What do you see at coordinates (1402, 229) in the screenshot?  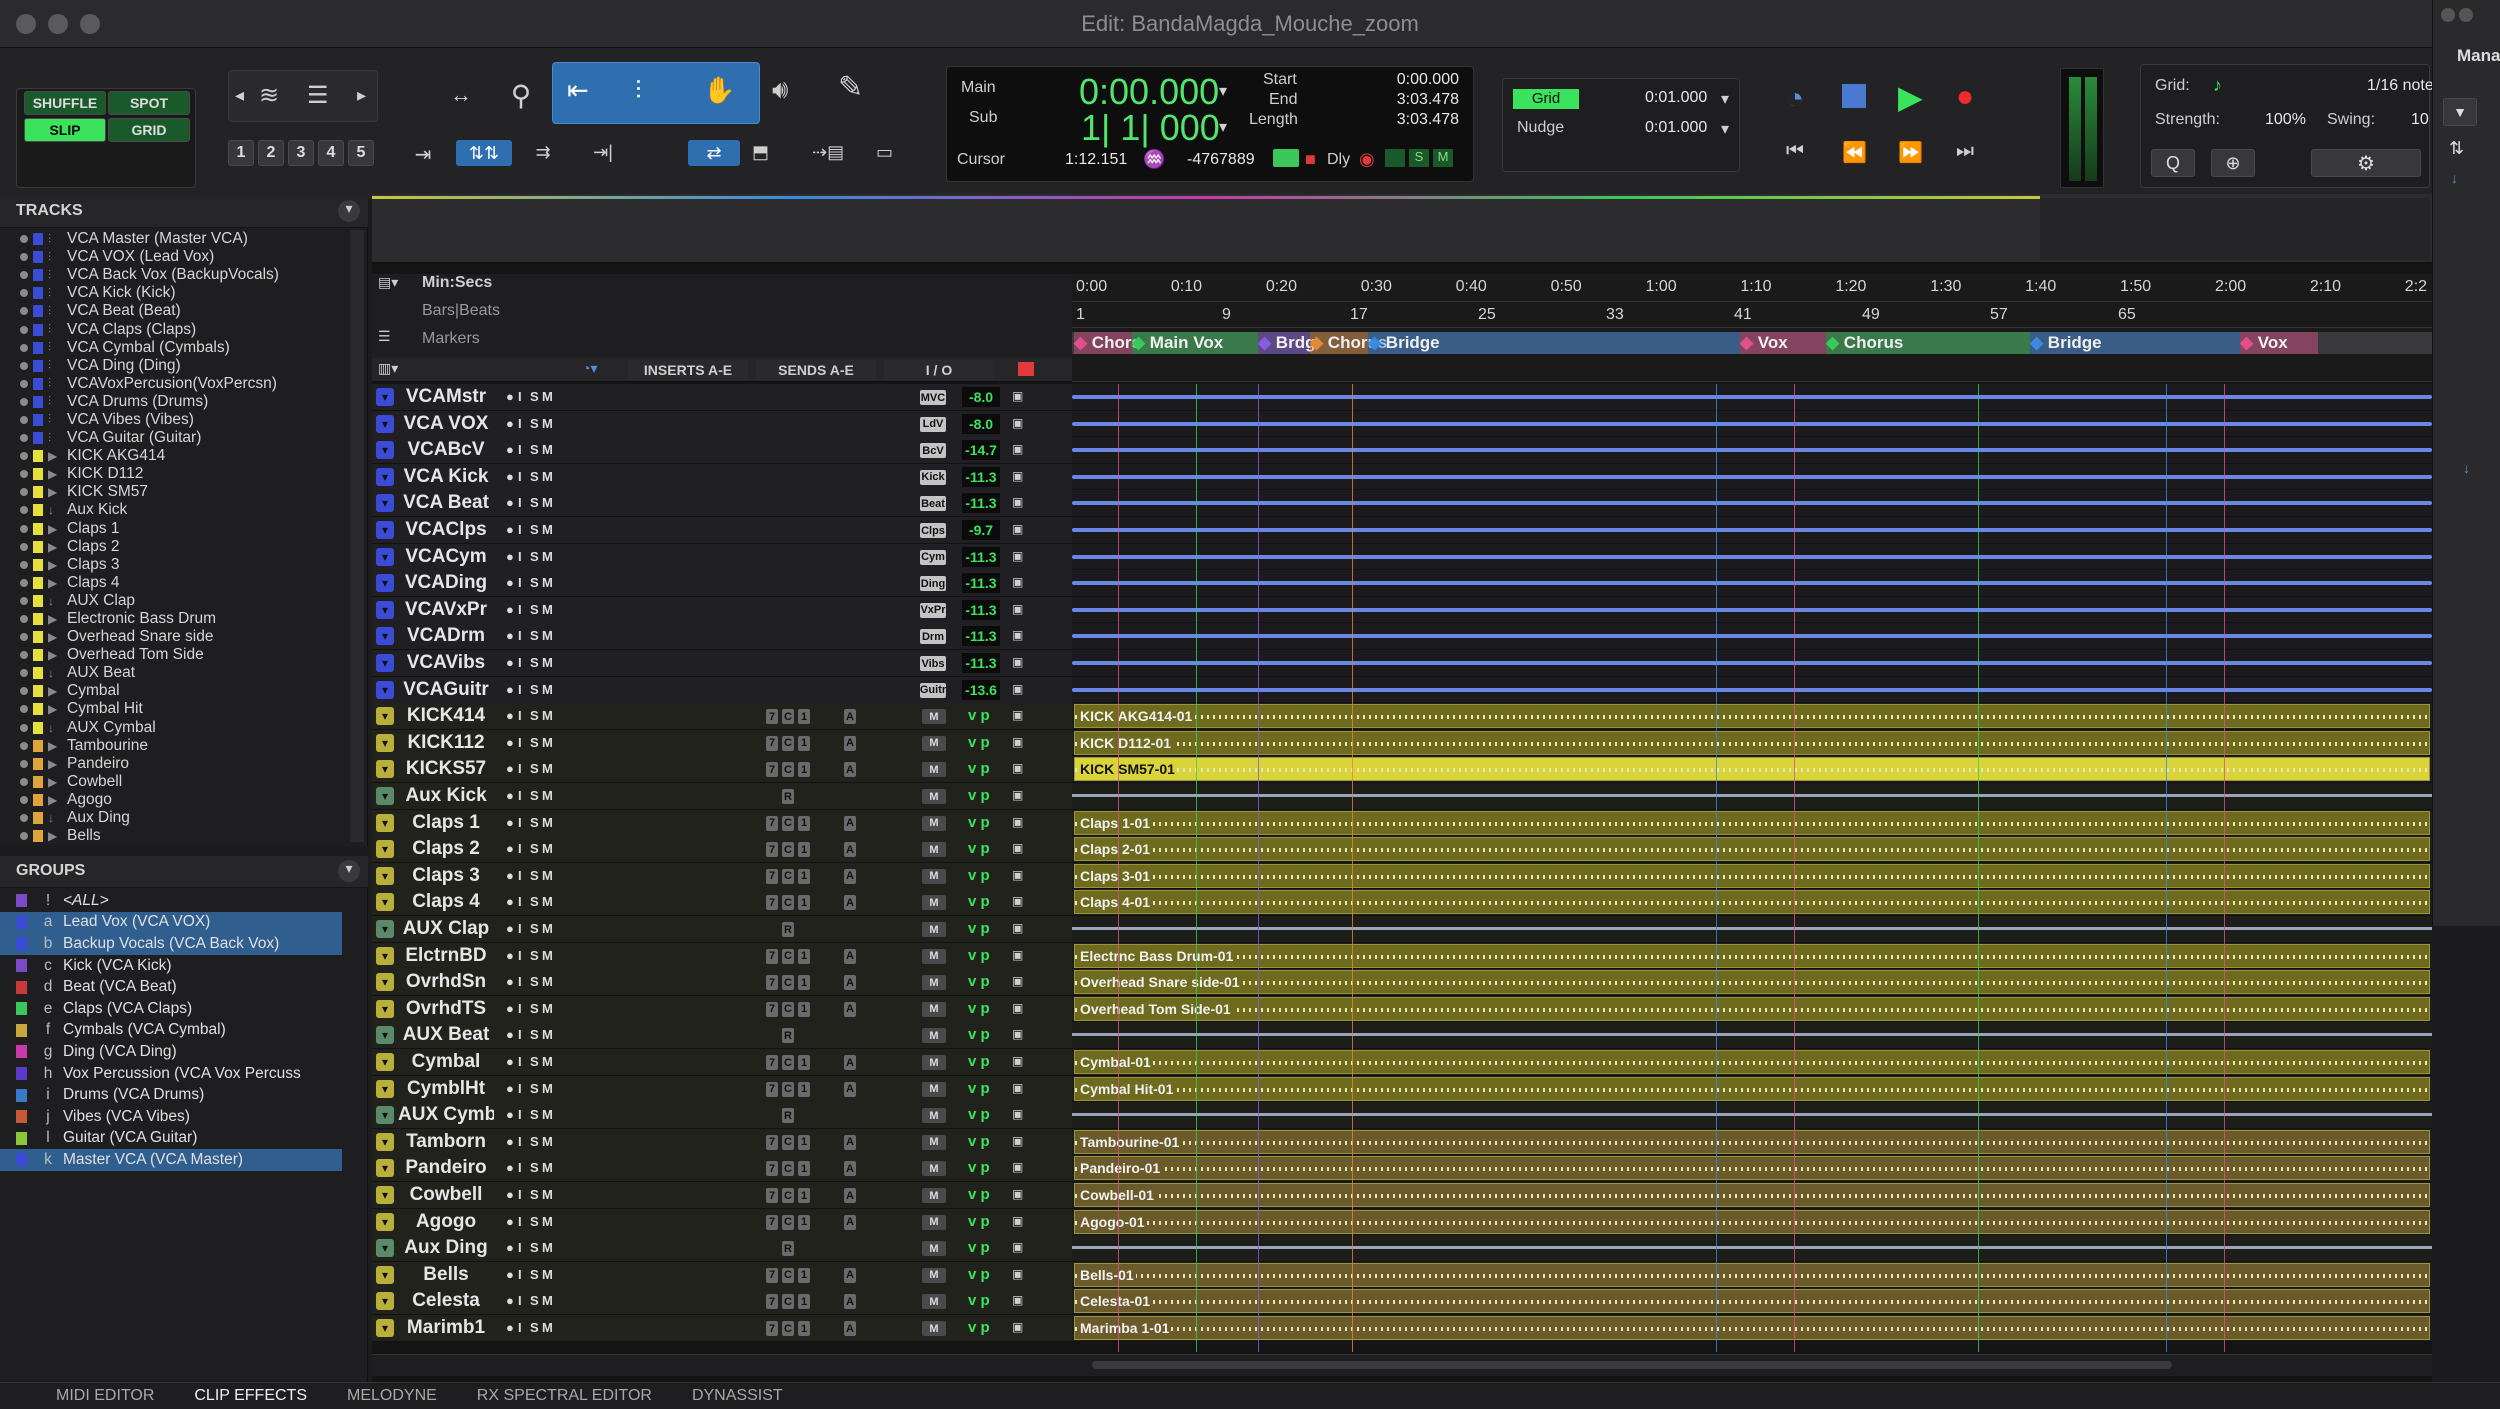 I see `universe-overview` at bounding box center [1402, 229].